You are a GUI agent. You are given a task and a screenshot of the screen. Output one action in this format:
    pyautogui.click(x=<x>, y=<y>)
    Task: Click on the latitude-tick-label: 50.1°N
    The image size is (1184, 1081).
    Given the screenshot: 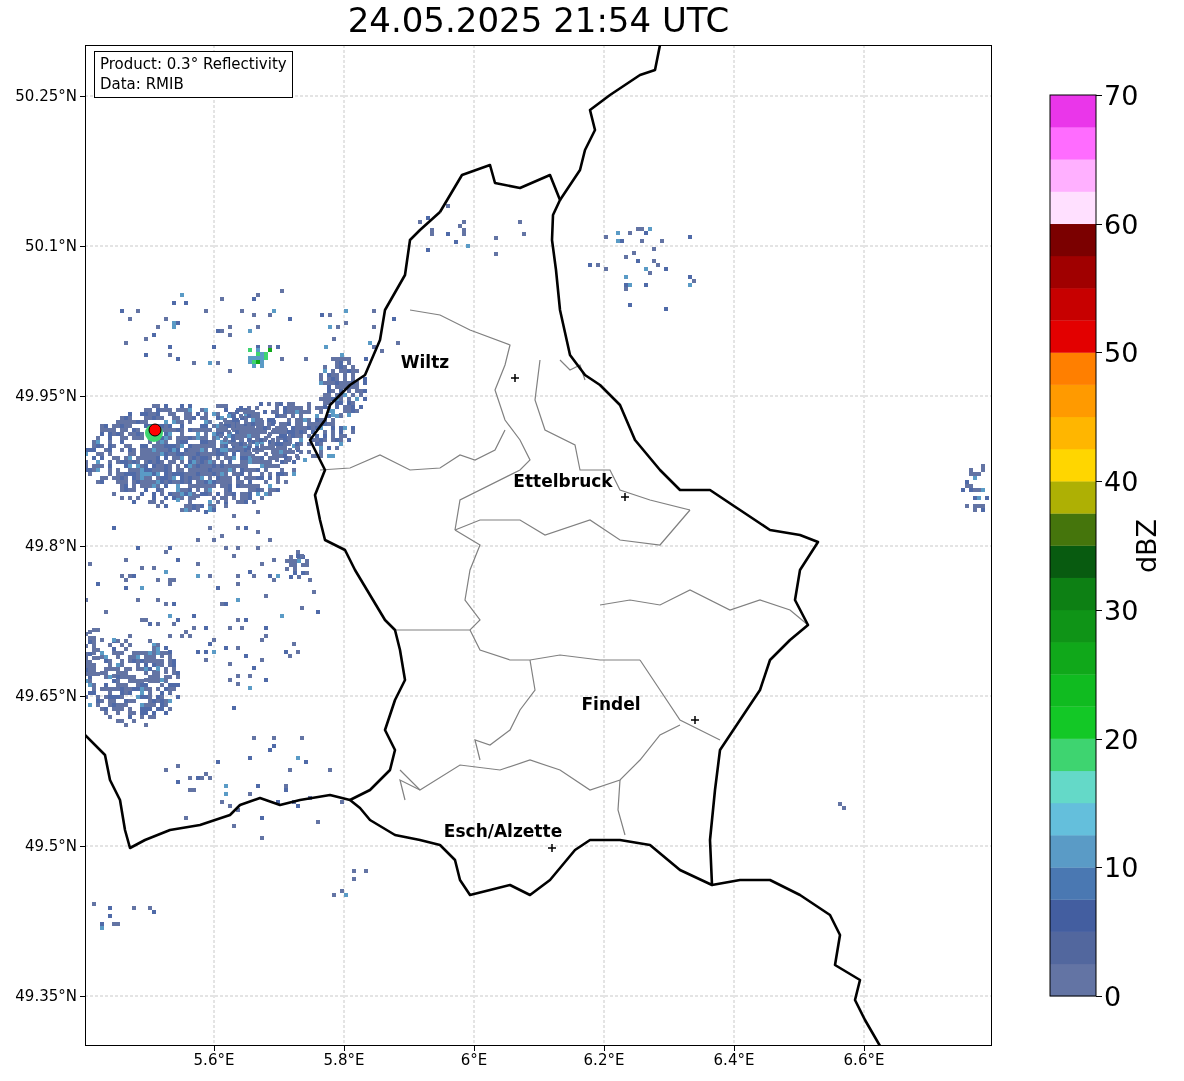 What is the action you would take?
    pyautogui.click(x=50, y=246)
    